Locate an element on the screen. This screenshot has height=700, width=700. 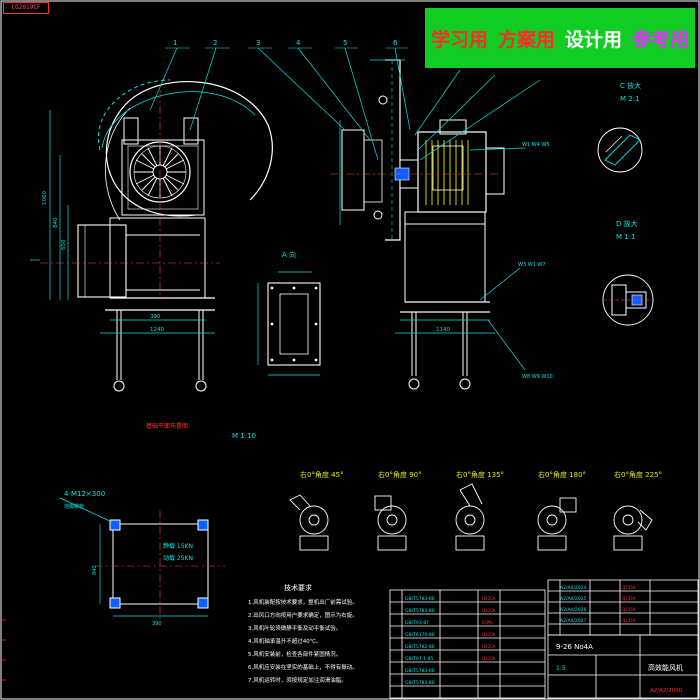
callout-4: 4 is located at coordinates (298, 43).